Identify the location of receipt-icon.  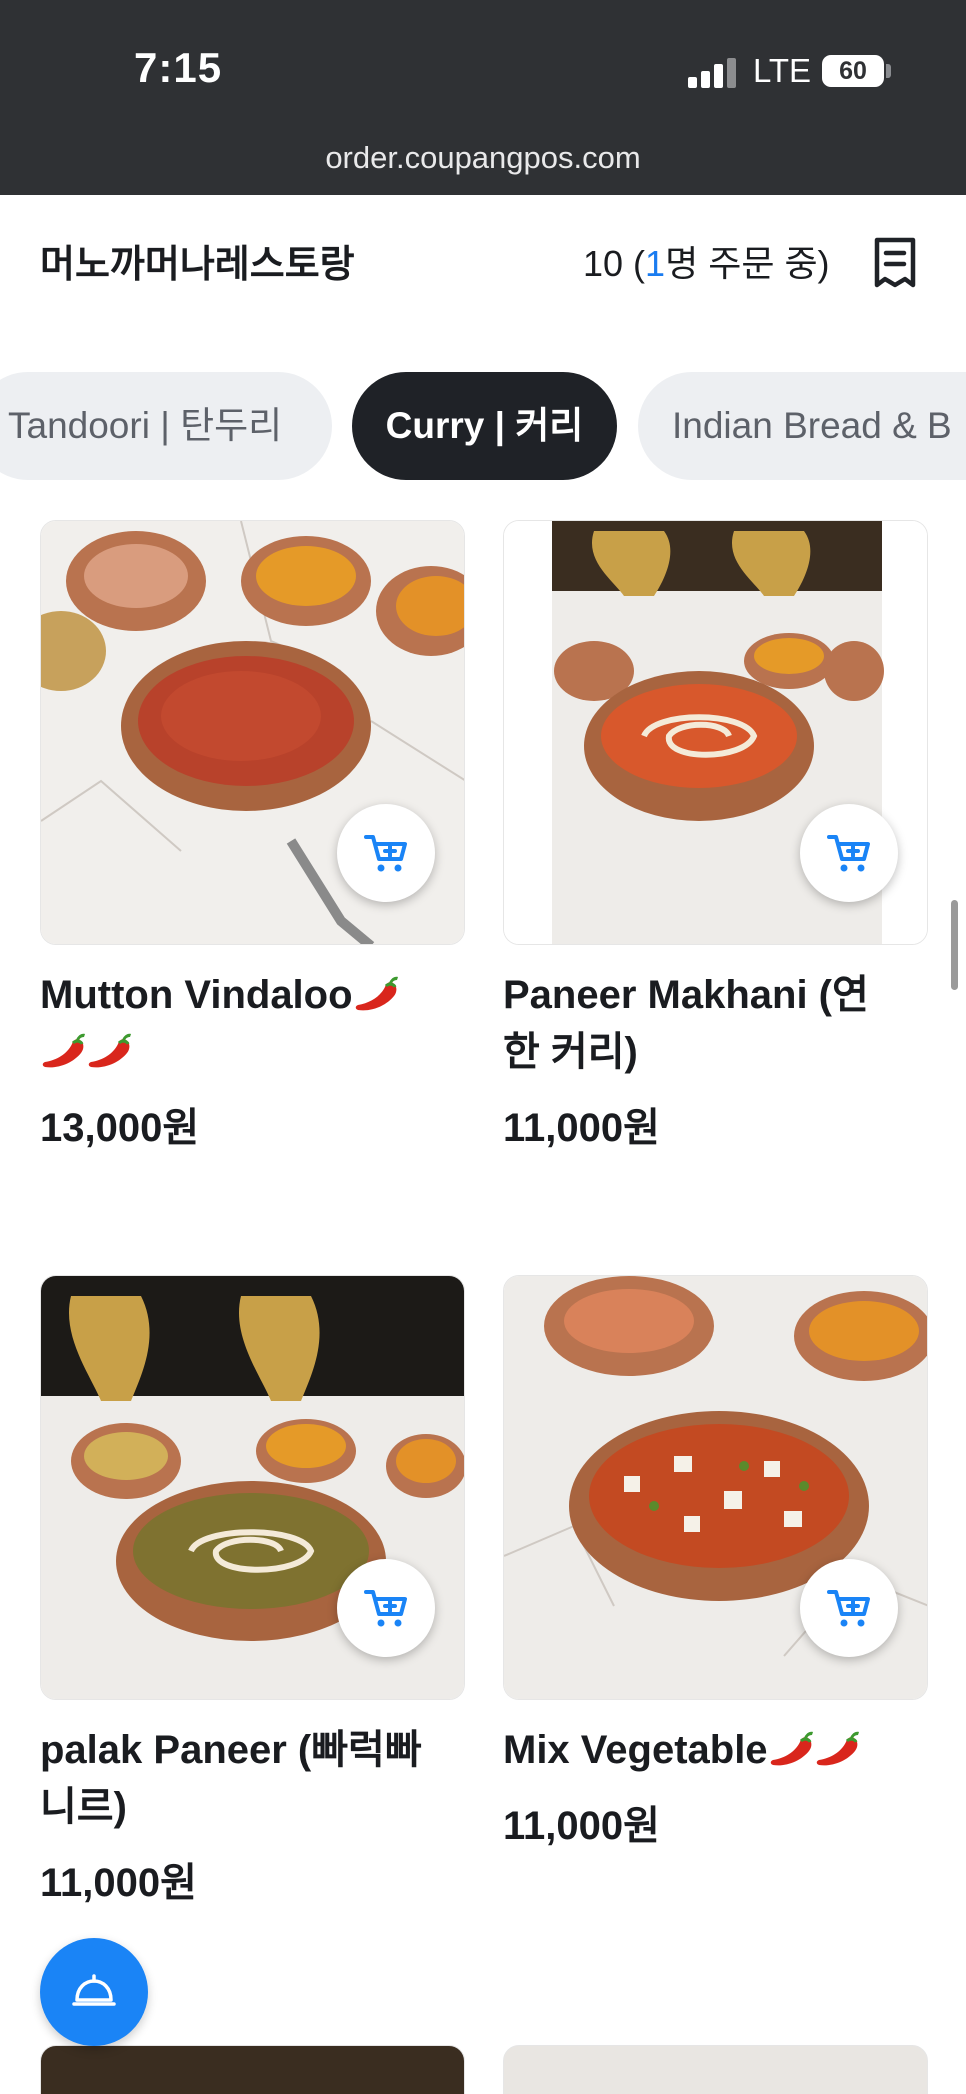
(895, 263).